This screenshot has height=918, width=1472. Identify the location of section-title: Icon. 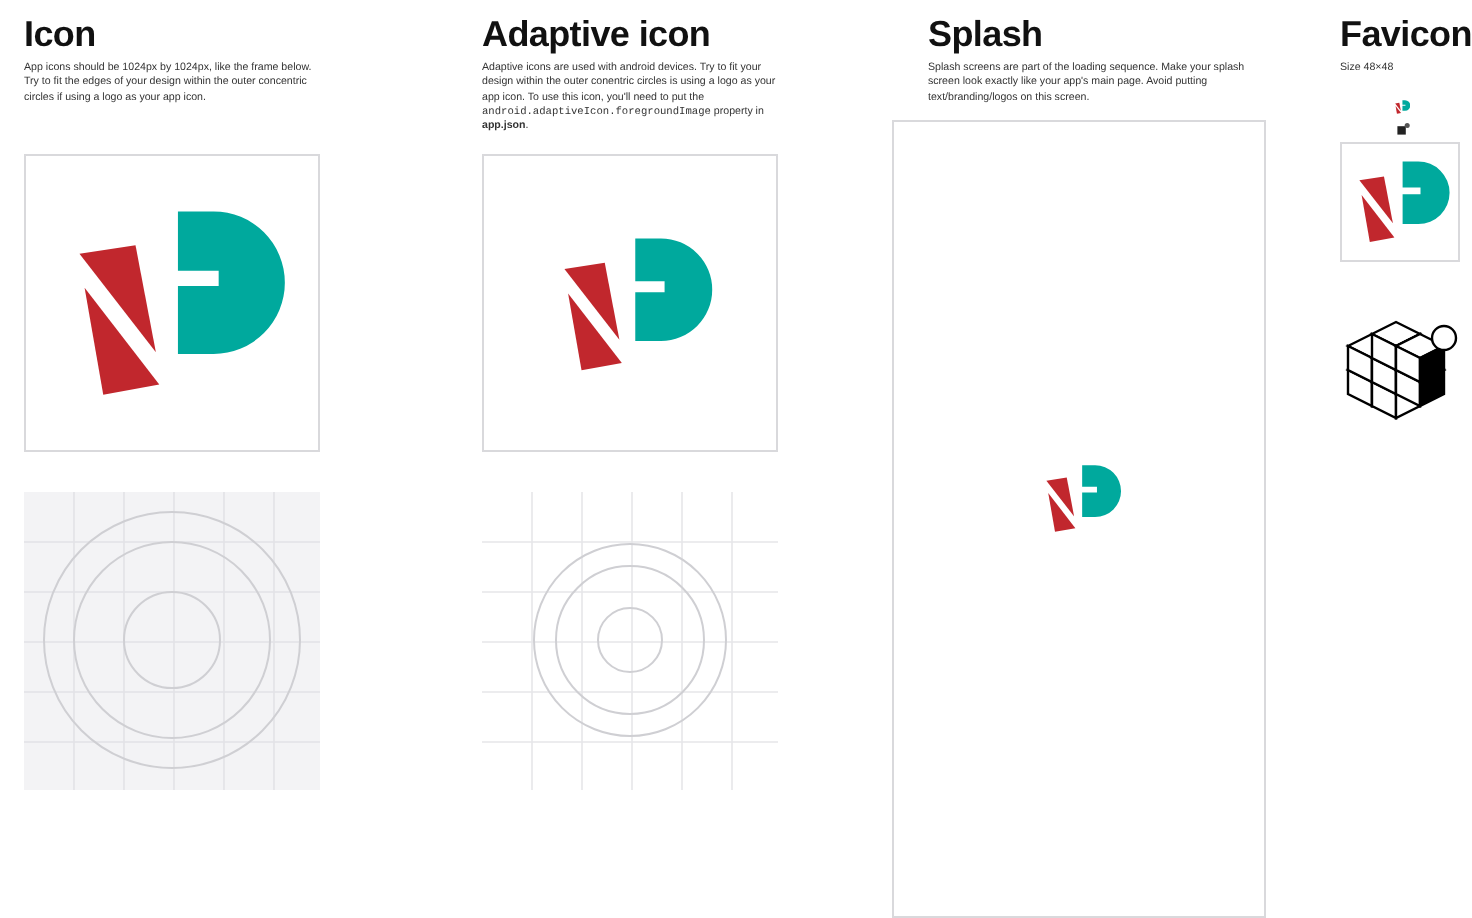
(61, 34).